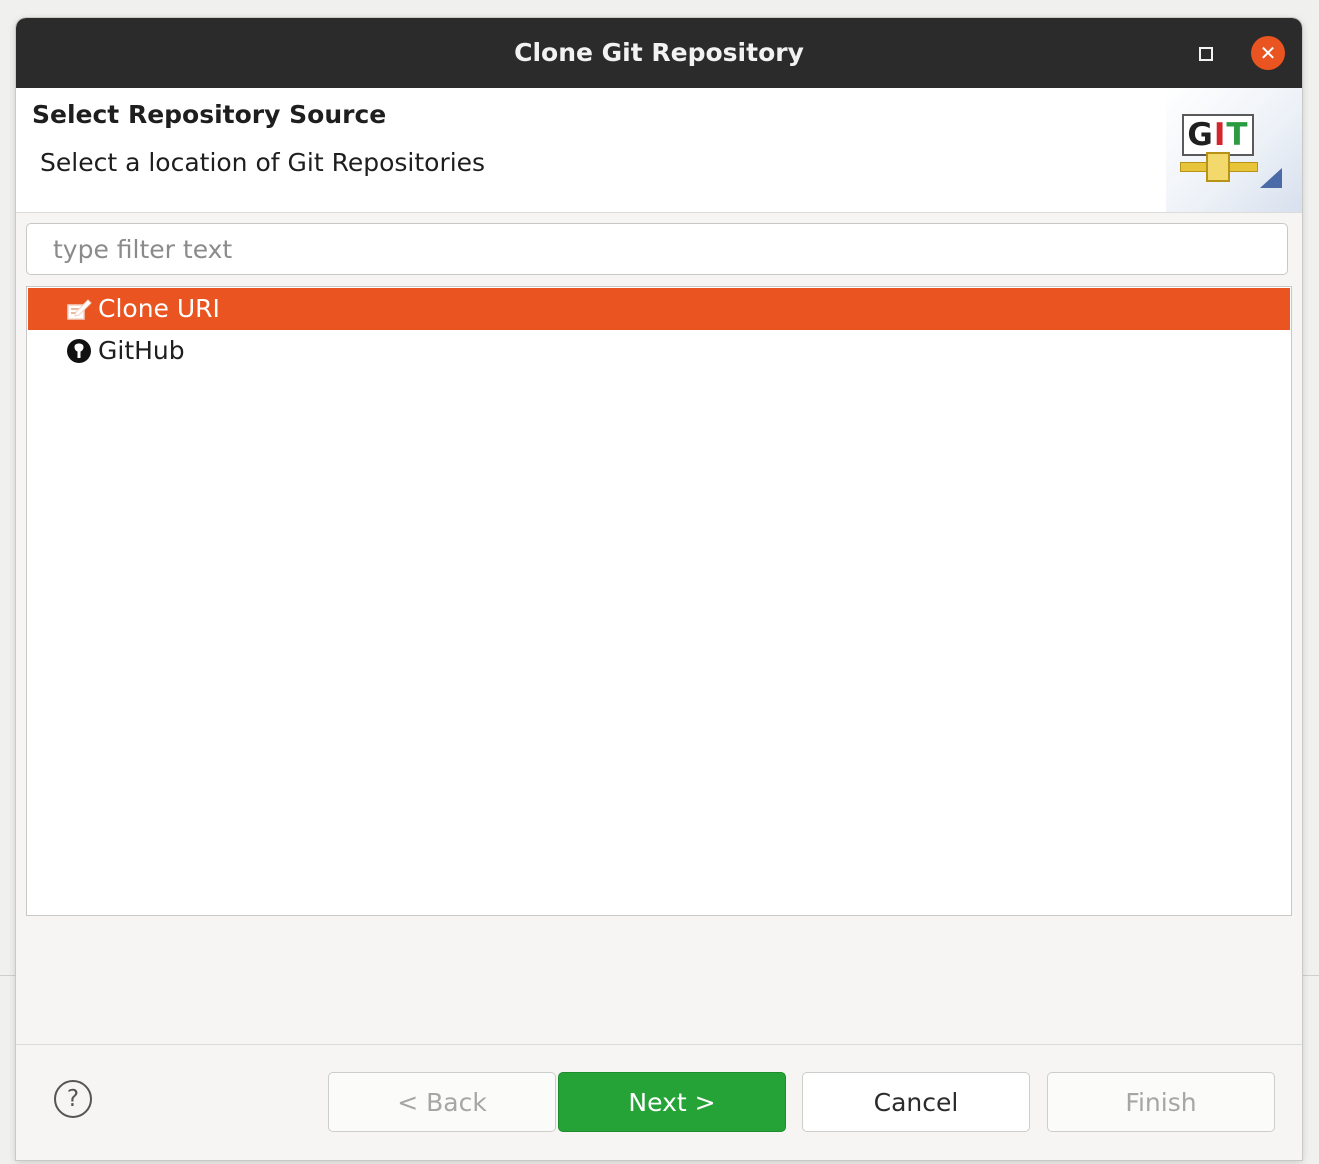  Describe the element at coordinates (79, 309) in the screenshot. I see `clone-uri-icon` at that location.